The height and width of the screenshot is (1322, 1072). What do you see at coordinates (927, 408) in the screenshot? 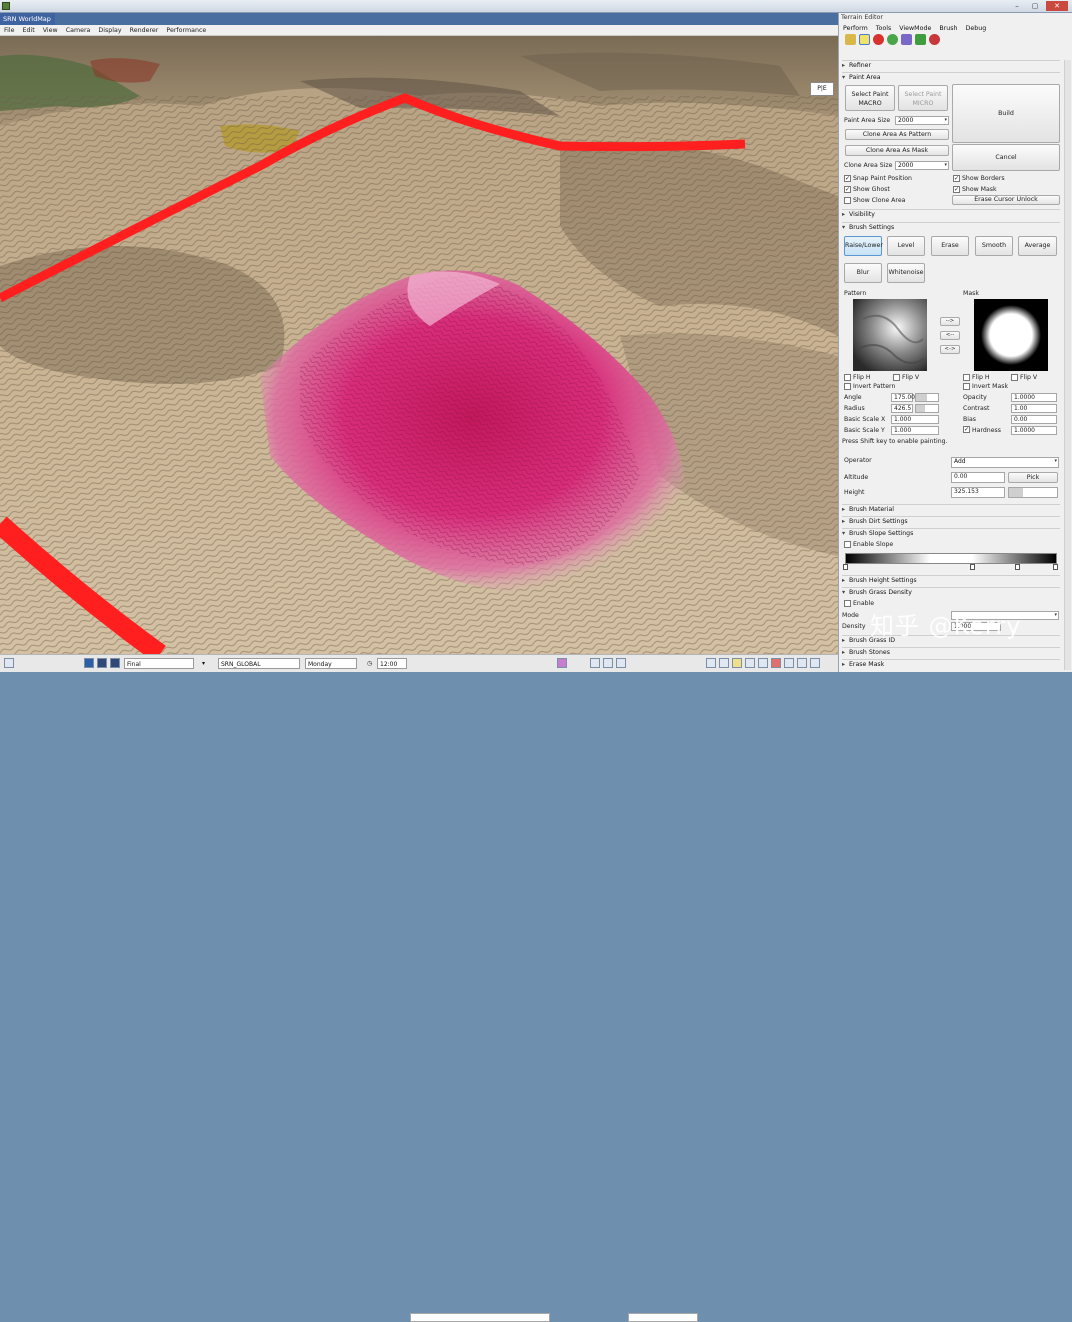
I see `radius-slider` at bounding box center [927, 408].